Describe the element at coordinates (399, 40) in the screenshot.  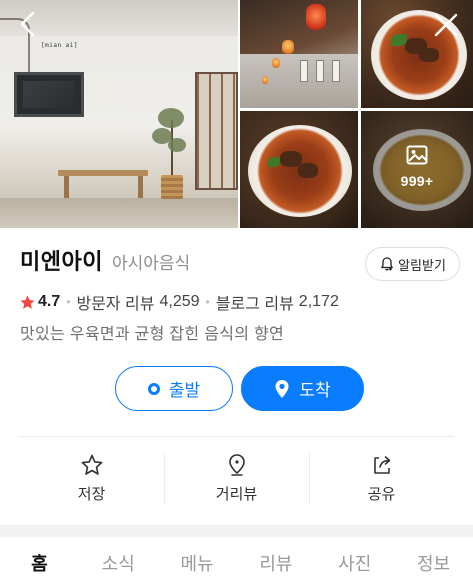
I see `bok-choy` at that location.